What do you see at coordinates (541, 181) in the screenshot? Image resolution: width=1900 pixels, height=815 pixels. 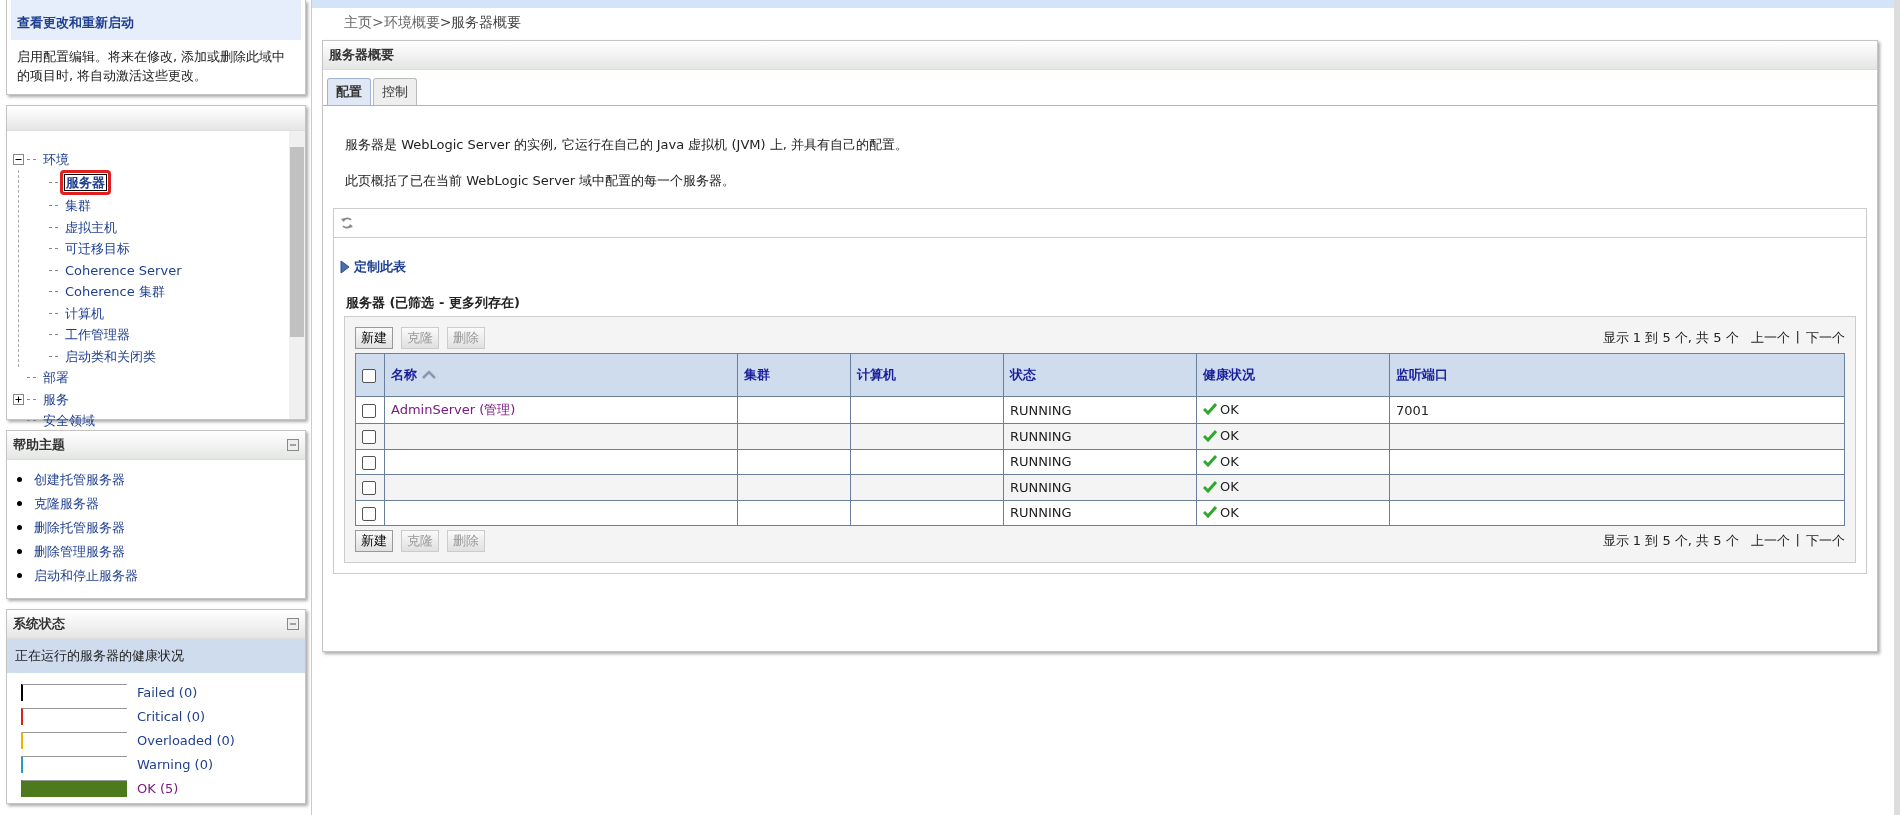 I see `intro-text: 此页概括了已在当前 WebLogic Server 域中配置的每一个服务器。` at bounding box center [541, 181].